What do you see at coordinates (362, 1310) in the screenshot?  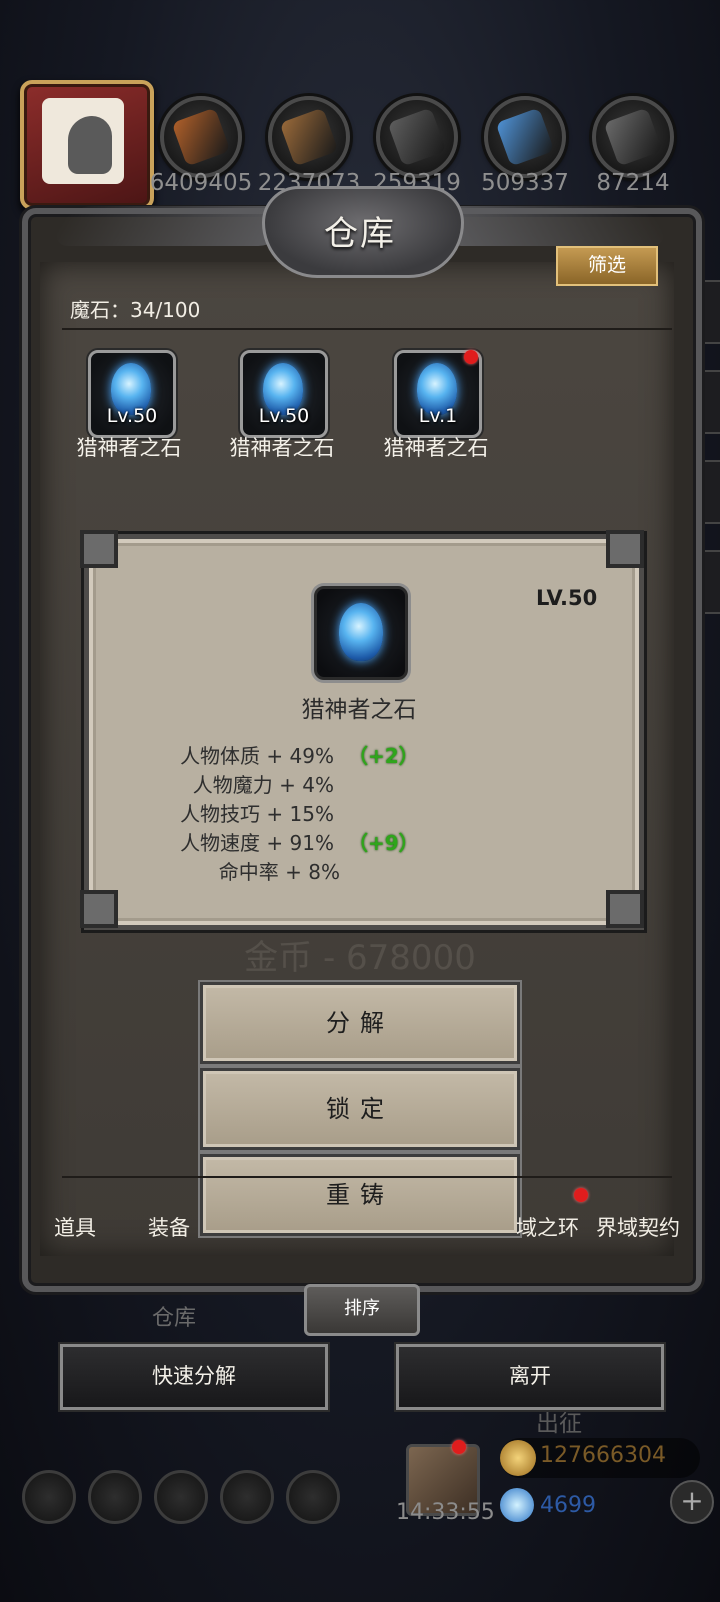 I see `sort-button: 排序` at bounding box center [362, 1310].